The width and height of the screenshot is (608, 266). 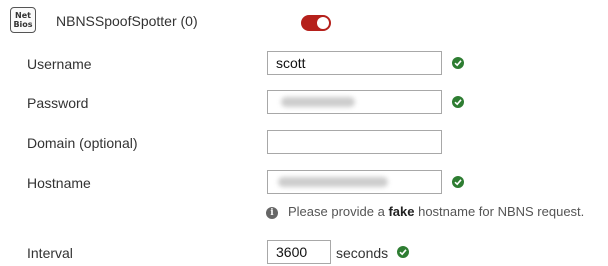 What do you see at coordinates (362, 253) in the screenshot?
I see `interval-unit: seconds` at bounding box center [362, 253].